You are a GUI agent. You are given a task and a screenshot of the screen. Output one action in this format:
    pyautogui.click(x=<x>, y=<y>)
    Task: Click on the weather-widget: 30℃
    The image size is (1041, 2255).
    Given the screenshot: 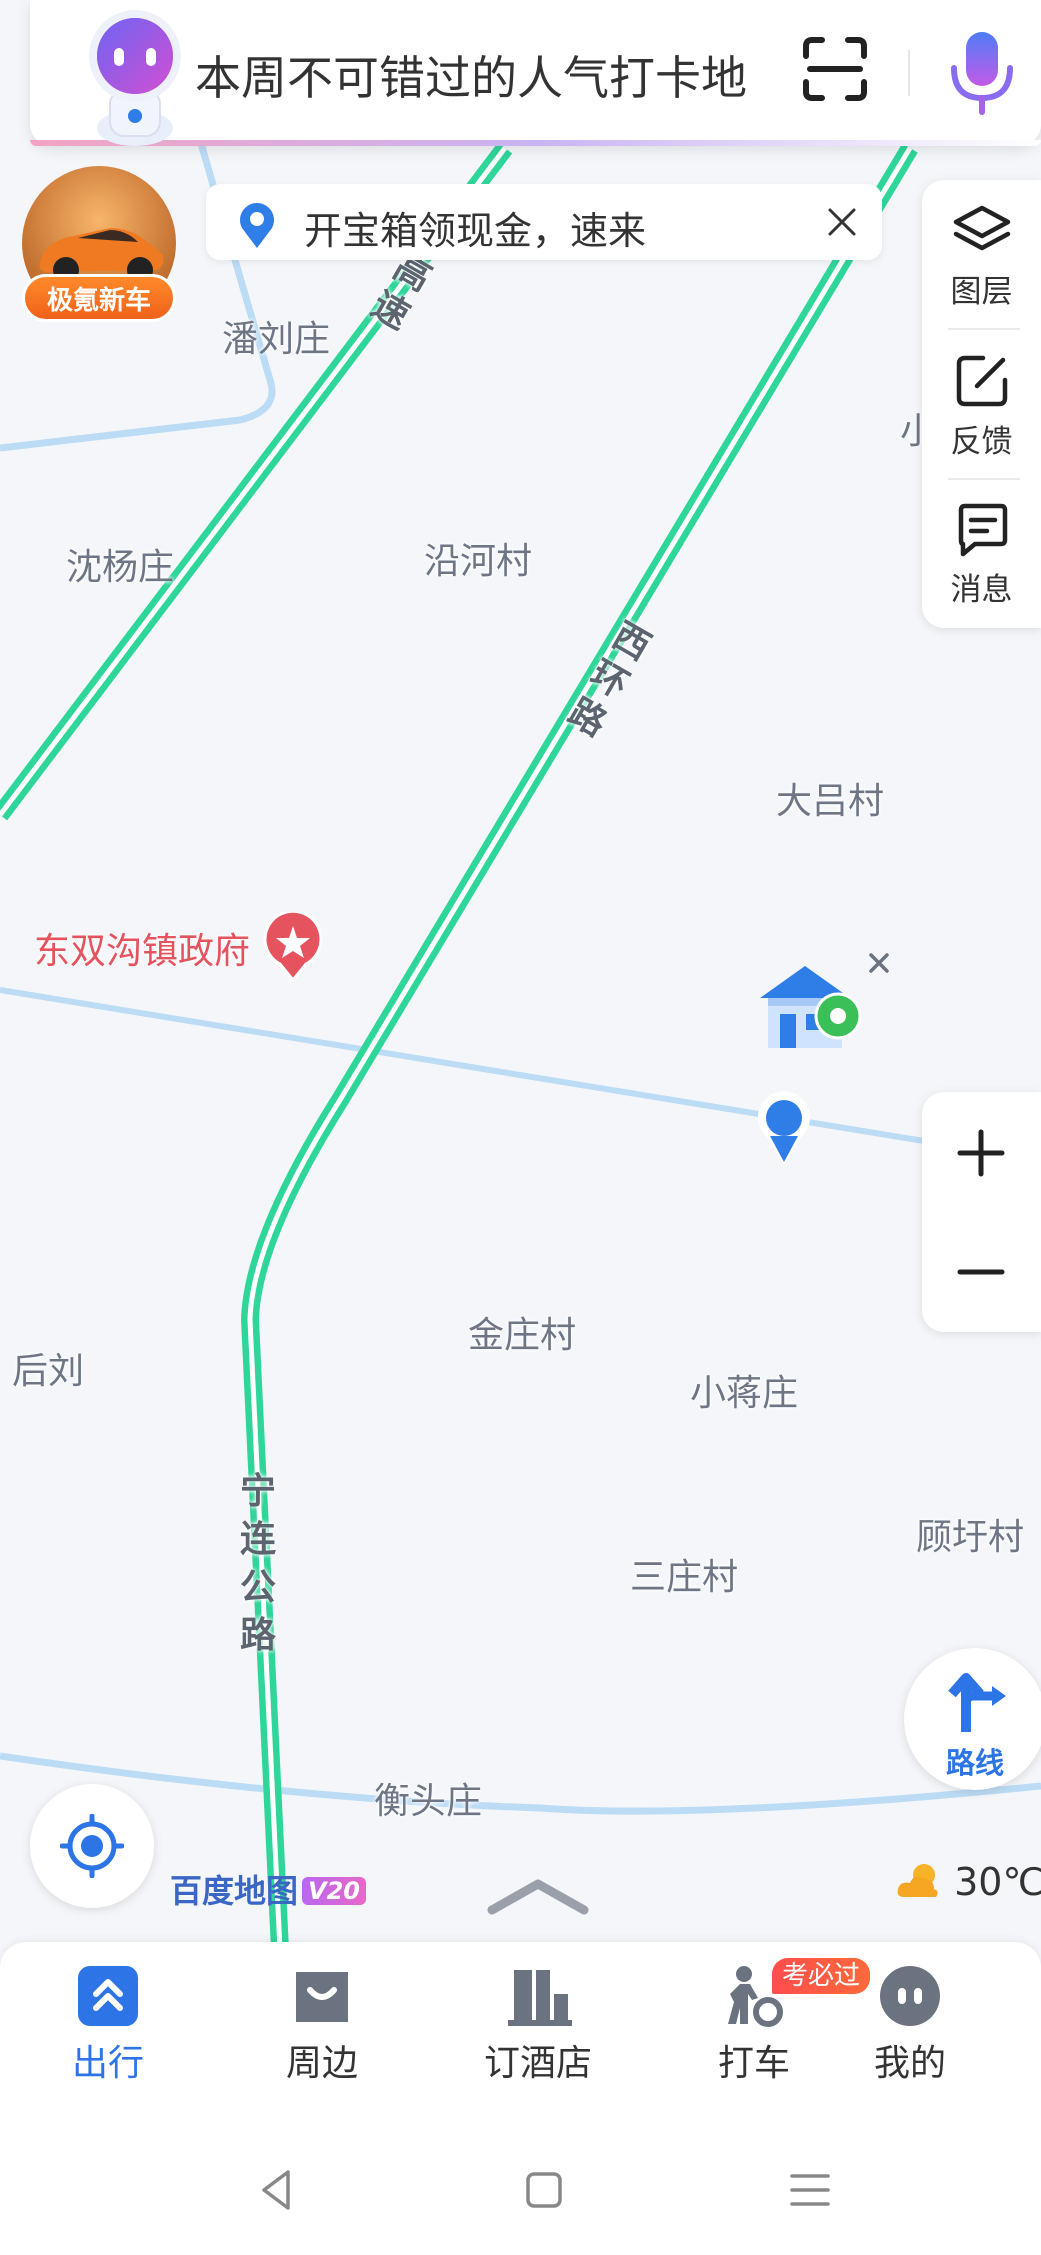 What is the action you would take?
    pyautogui.click(x=968, y=1882)
    